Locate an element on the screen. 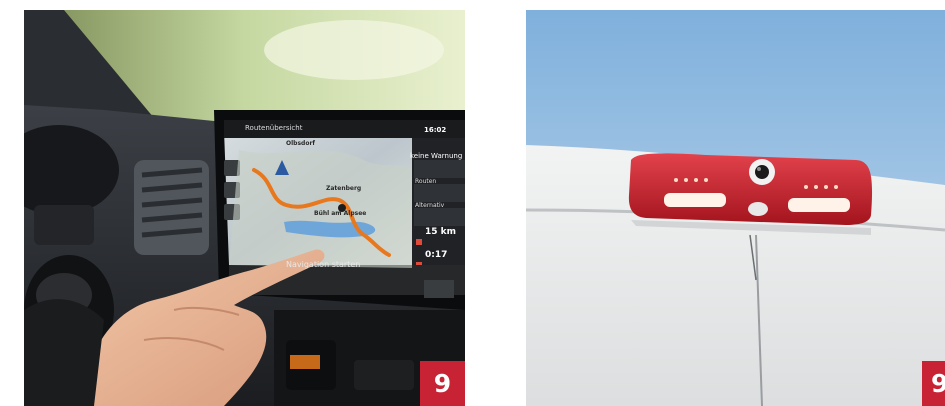 The width and height of the screenshot is (945, 406). route-duration: 0:17 is located at coordinates (436, 255).